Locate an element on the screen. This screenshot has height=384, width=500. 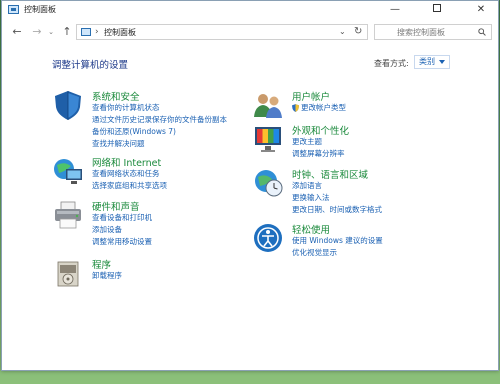
search-icon is located at coordinates (482, 32).